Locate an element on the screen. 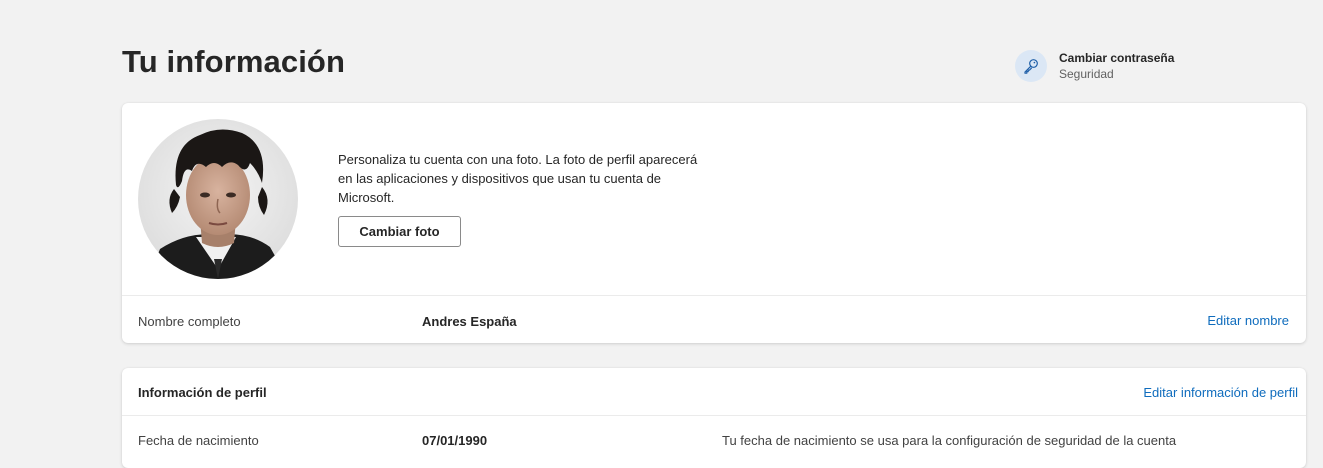  birthdate-value: 07/01/1990 is located at coordinates (455, 440).